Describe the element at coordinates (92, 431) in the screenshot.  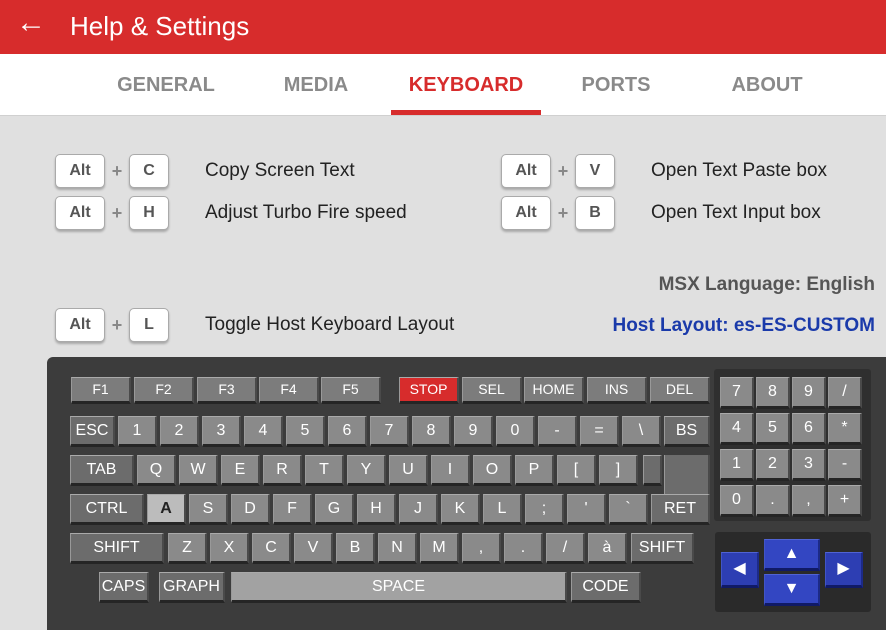
I see `key-esc: ESC` at that location.